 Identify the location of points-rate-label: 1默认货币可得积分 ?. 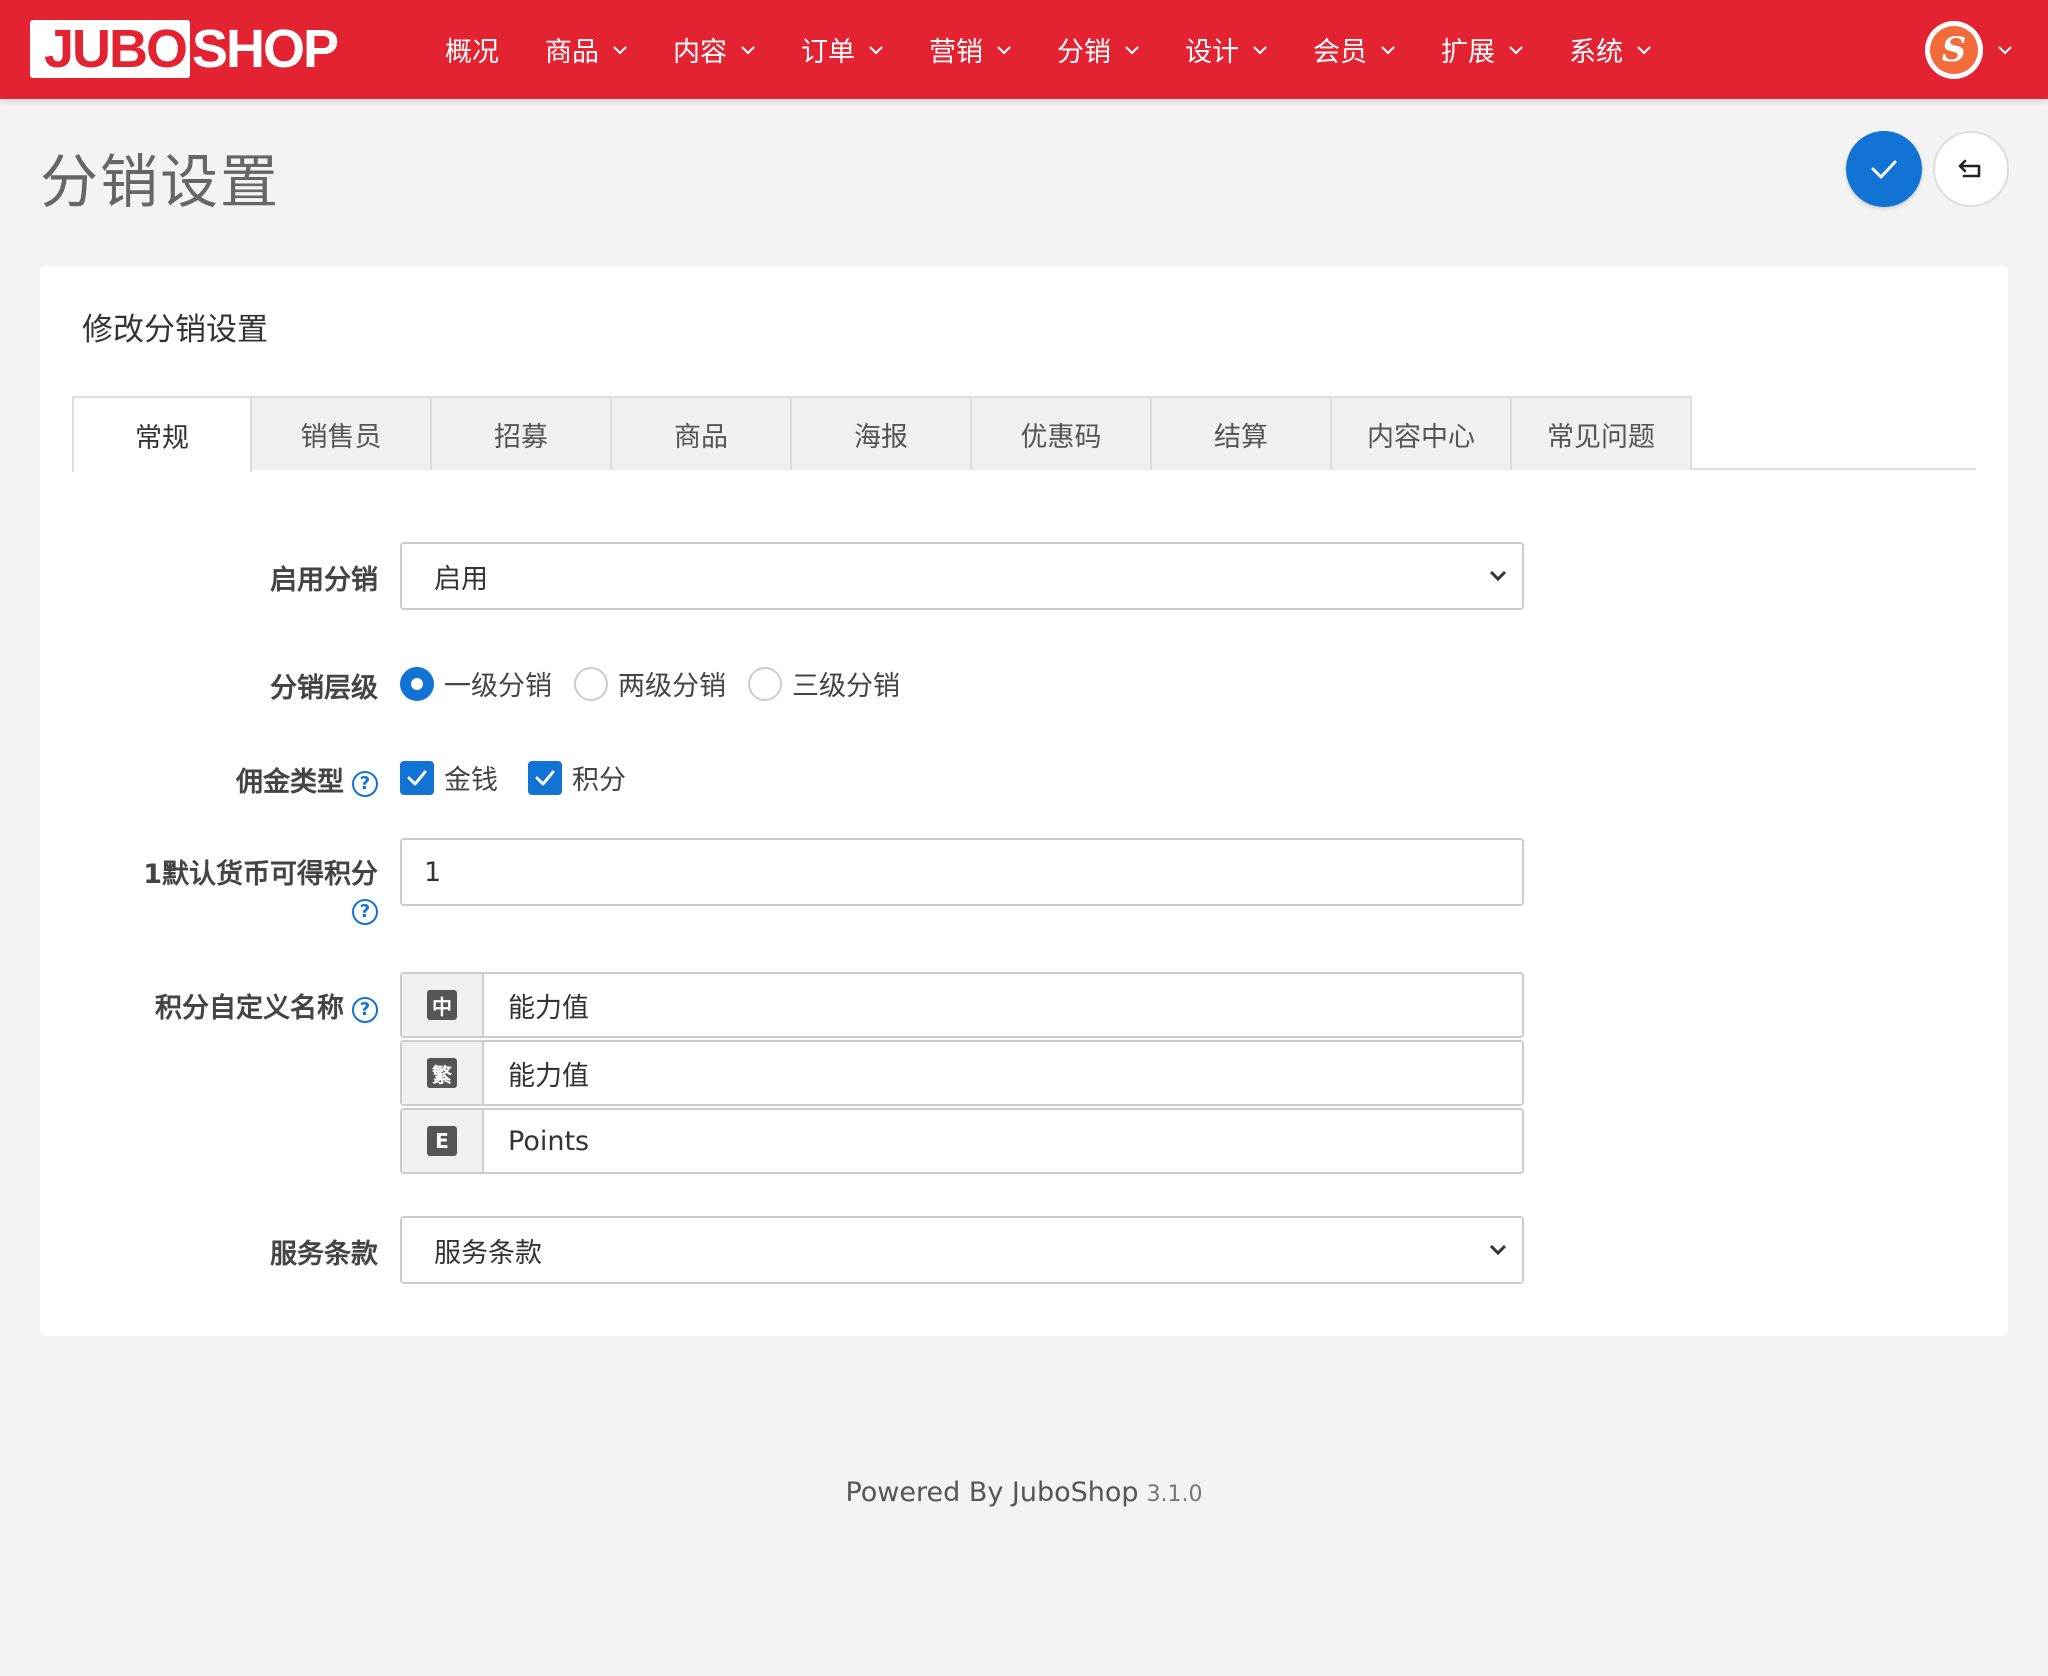
(260, 889).